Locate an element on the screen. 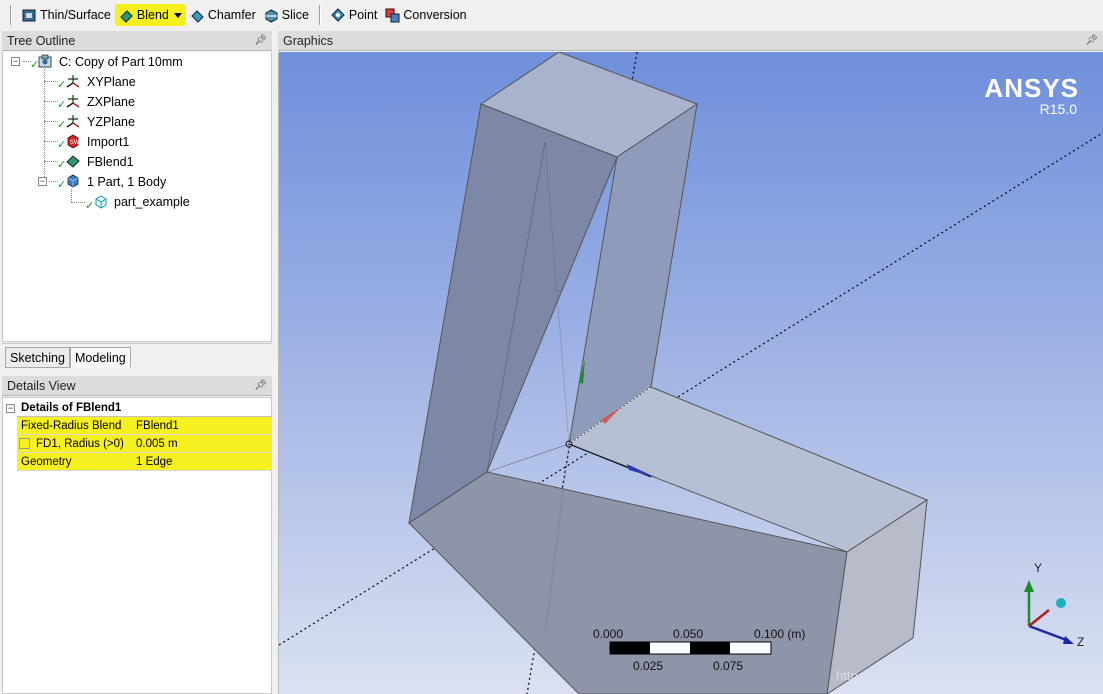  tree-item-label: C: Copy of Part 10mm is located at coordinates (121, 62).